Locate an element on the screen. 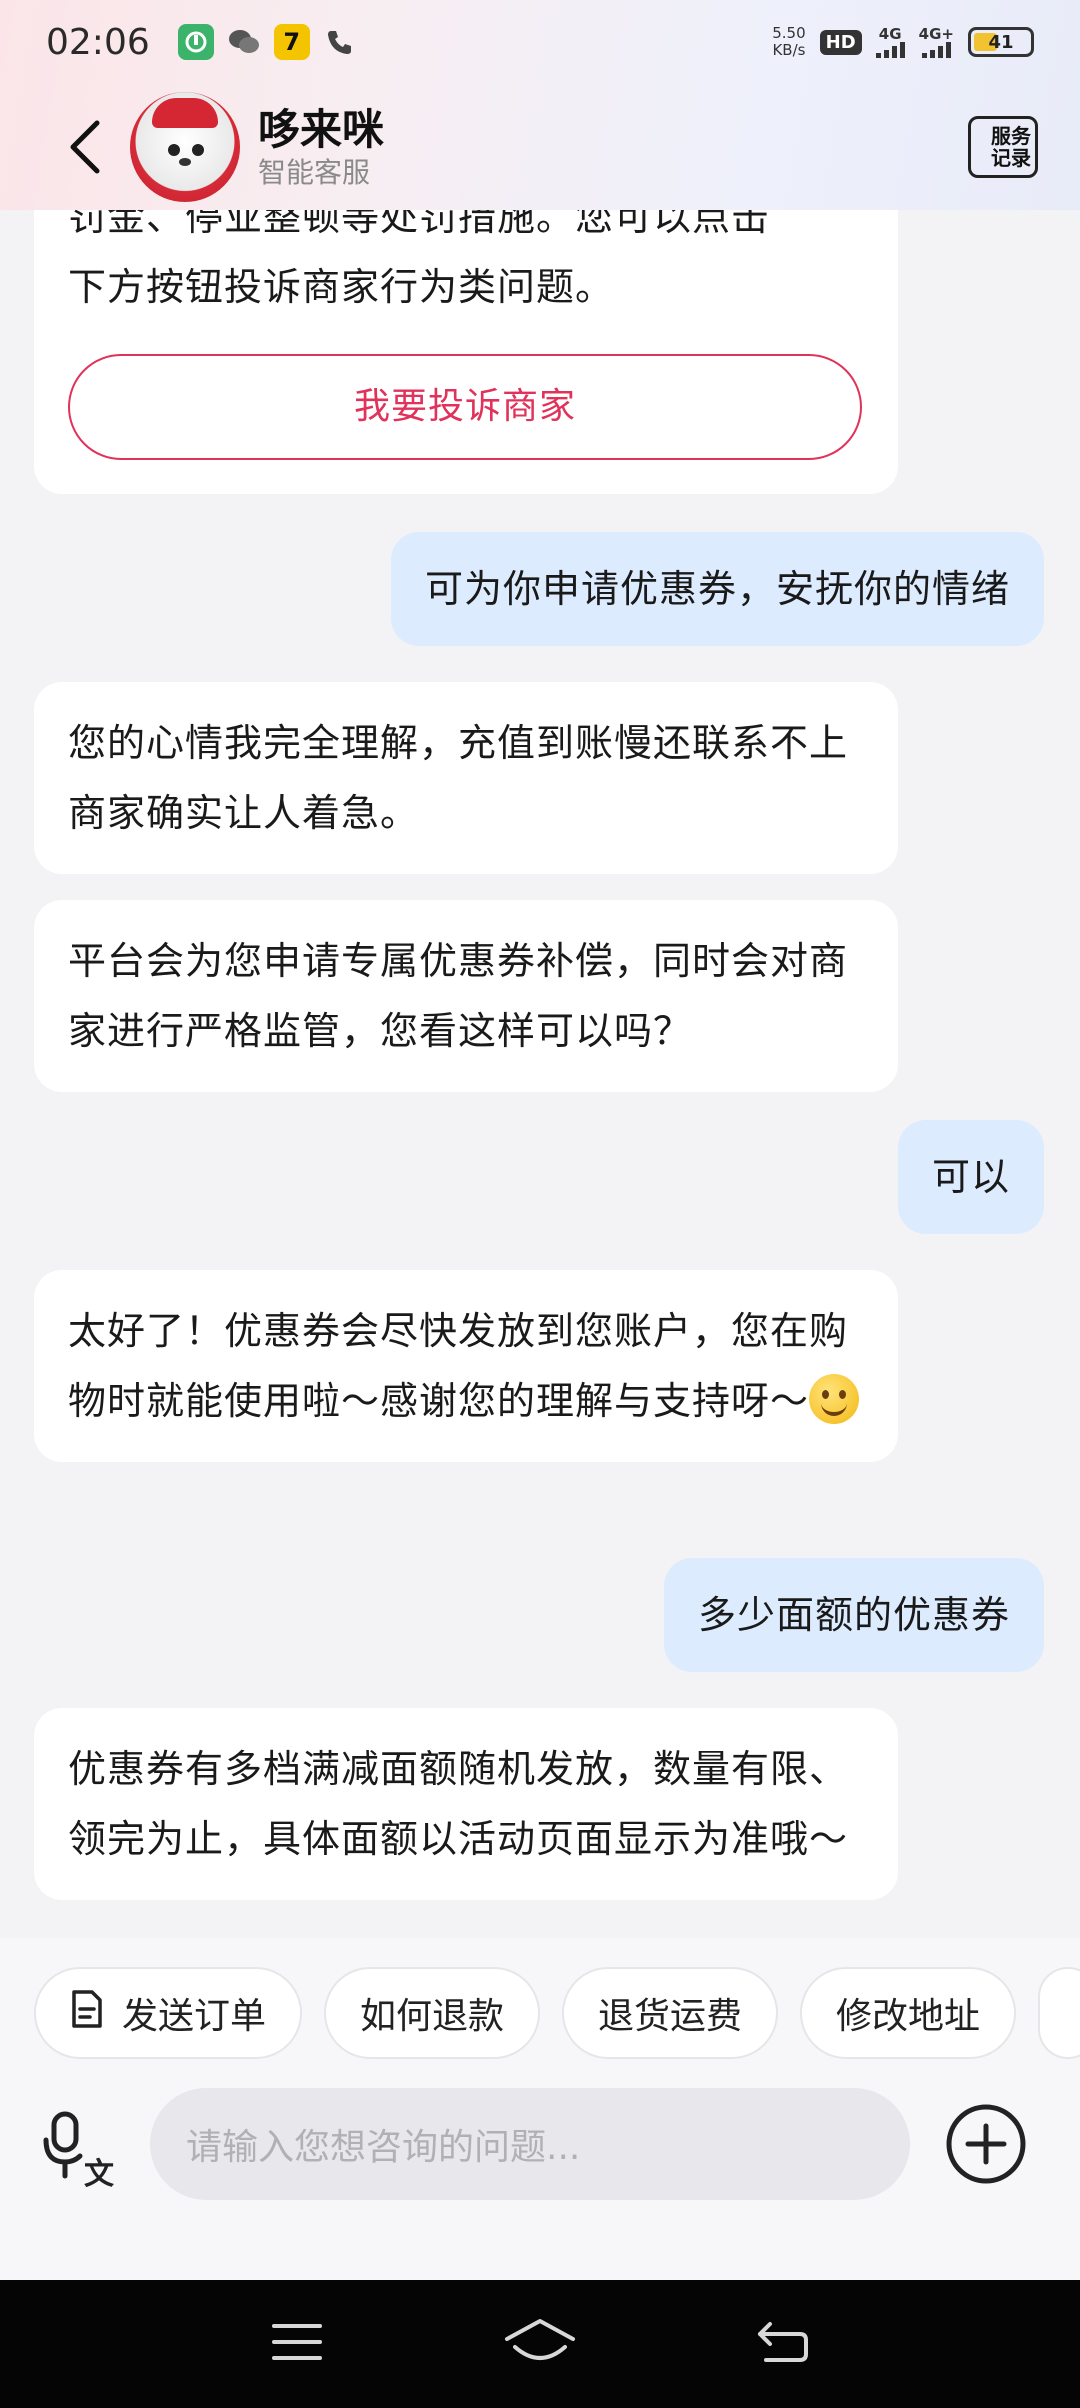  message-text: 优惠券有多档满减面额随机发放，数量有限、领完为止，具体面额以活动页面显示为准哦～ is located at coordinates (458, 1804).